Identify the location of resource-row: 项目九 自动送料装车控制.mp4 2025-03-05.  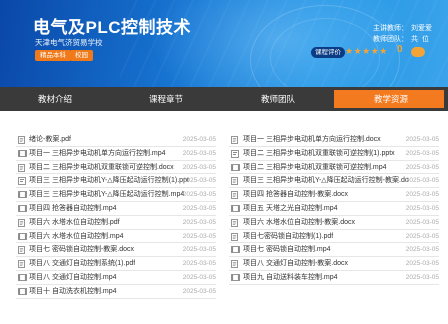
(334, 278).